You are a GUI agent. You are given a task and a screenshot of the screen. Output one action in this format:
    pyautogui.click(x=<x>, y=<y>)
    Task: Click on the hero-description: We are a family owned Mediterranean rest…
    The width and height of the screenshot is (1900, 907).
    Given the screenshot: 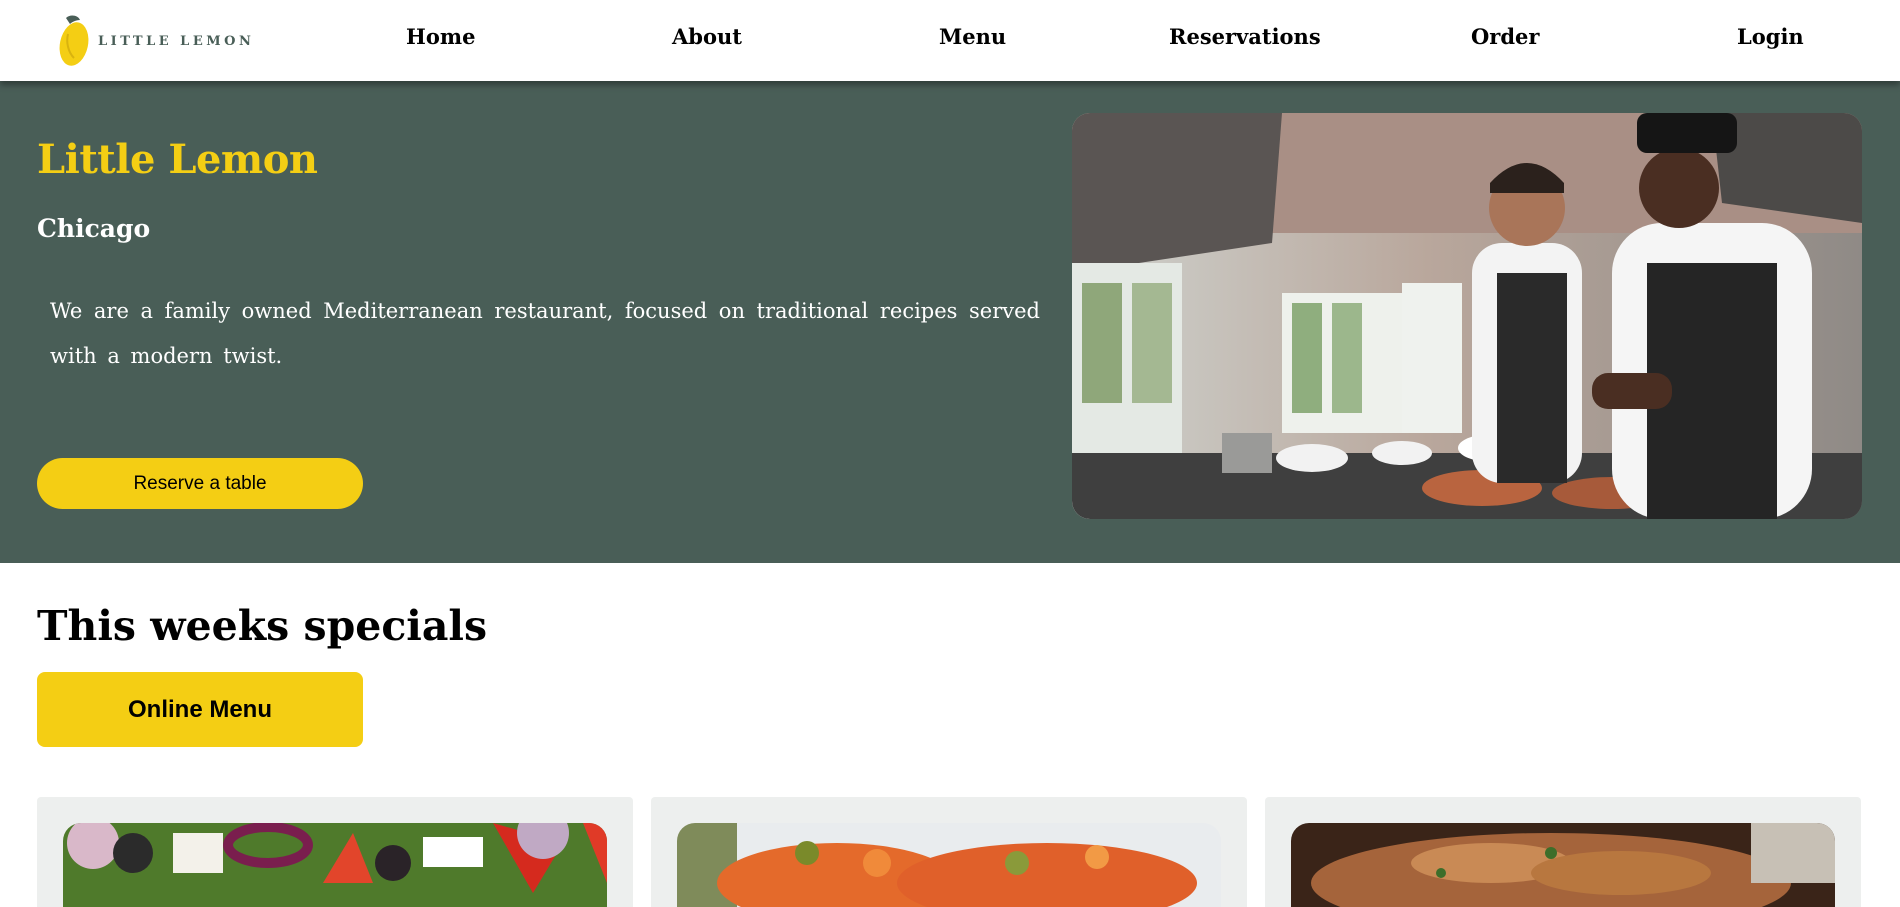 What is the action you would take?
    pyautogui.click(x=545, y=333)
    